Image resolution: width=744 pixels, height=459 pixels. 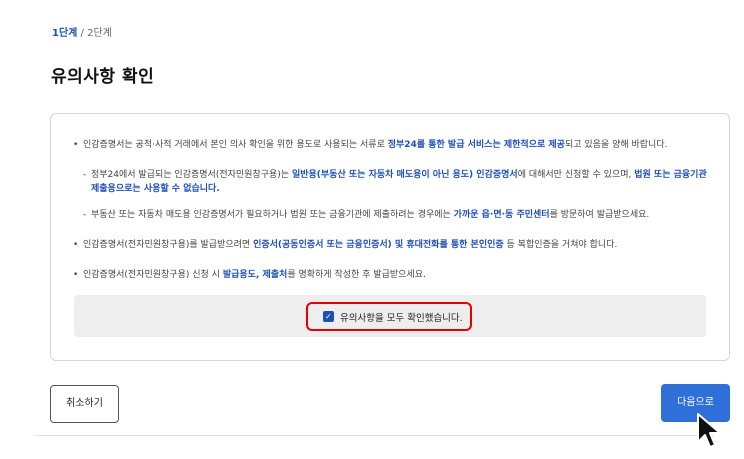 I want to click on mouse-pointer-icon, so click(x=709, y=430).